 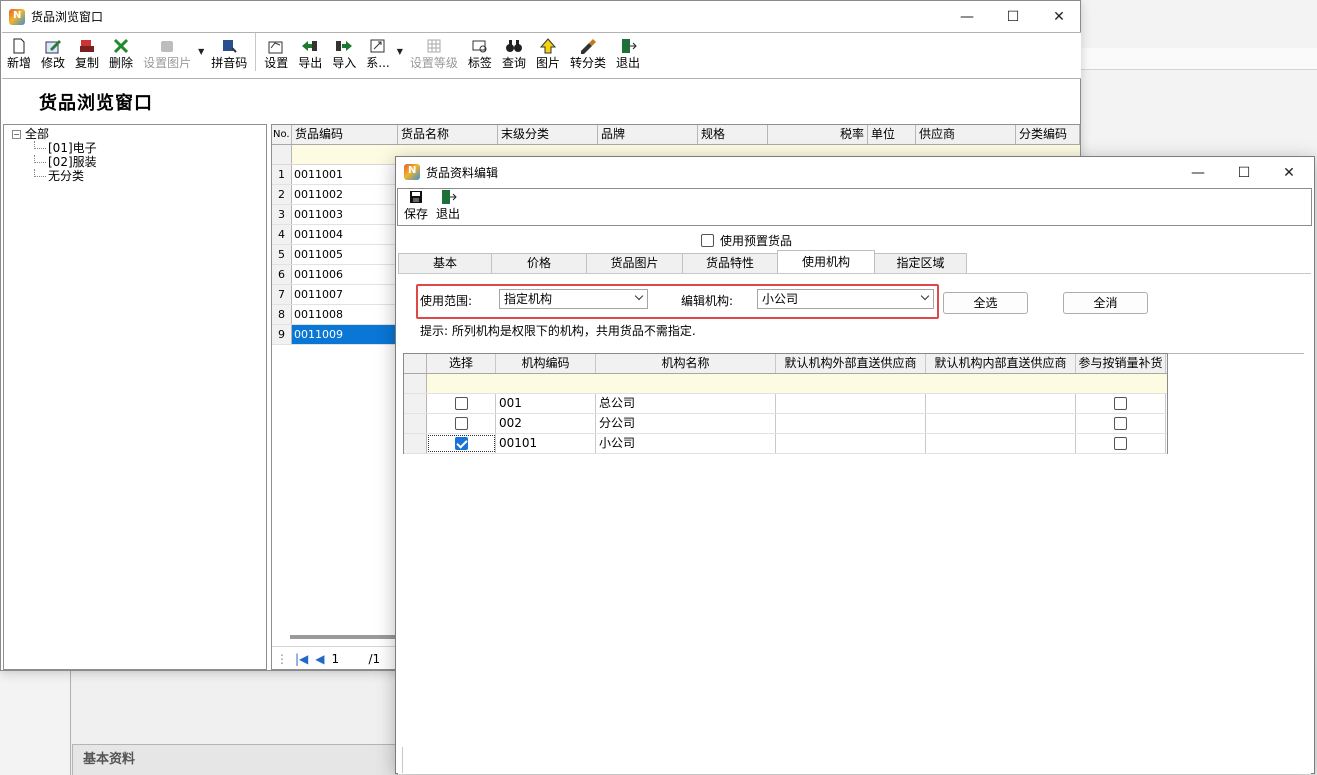 What do you see at coordinates (686, 403) in the screenshot?
I see `org-name-cell: 总公司` at bounding box center [686, 403].